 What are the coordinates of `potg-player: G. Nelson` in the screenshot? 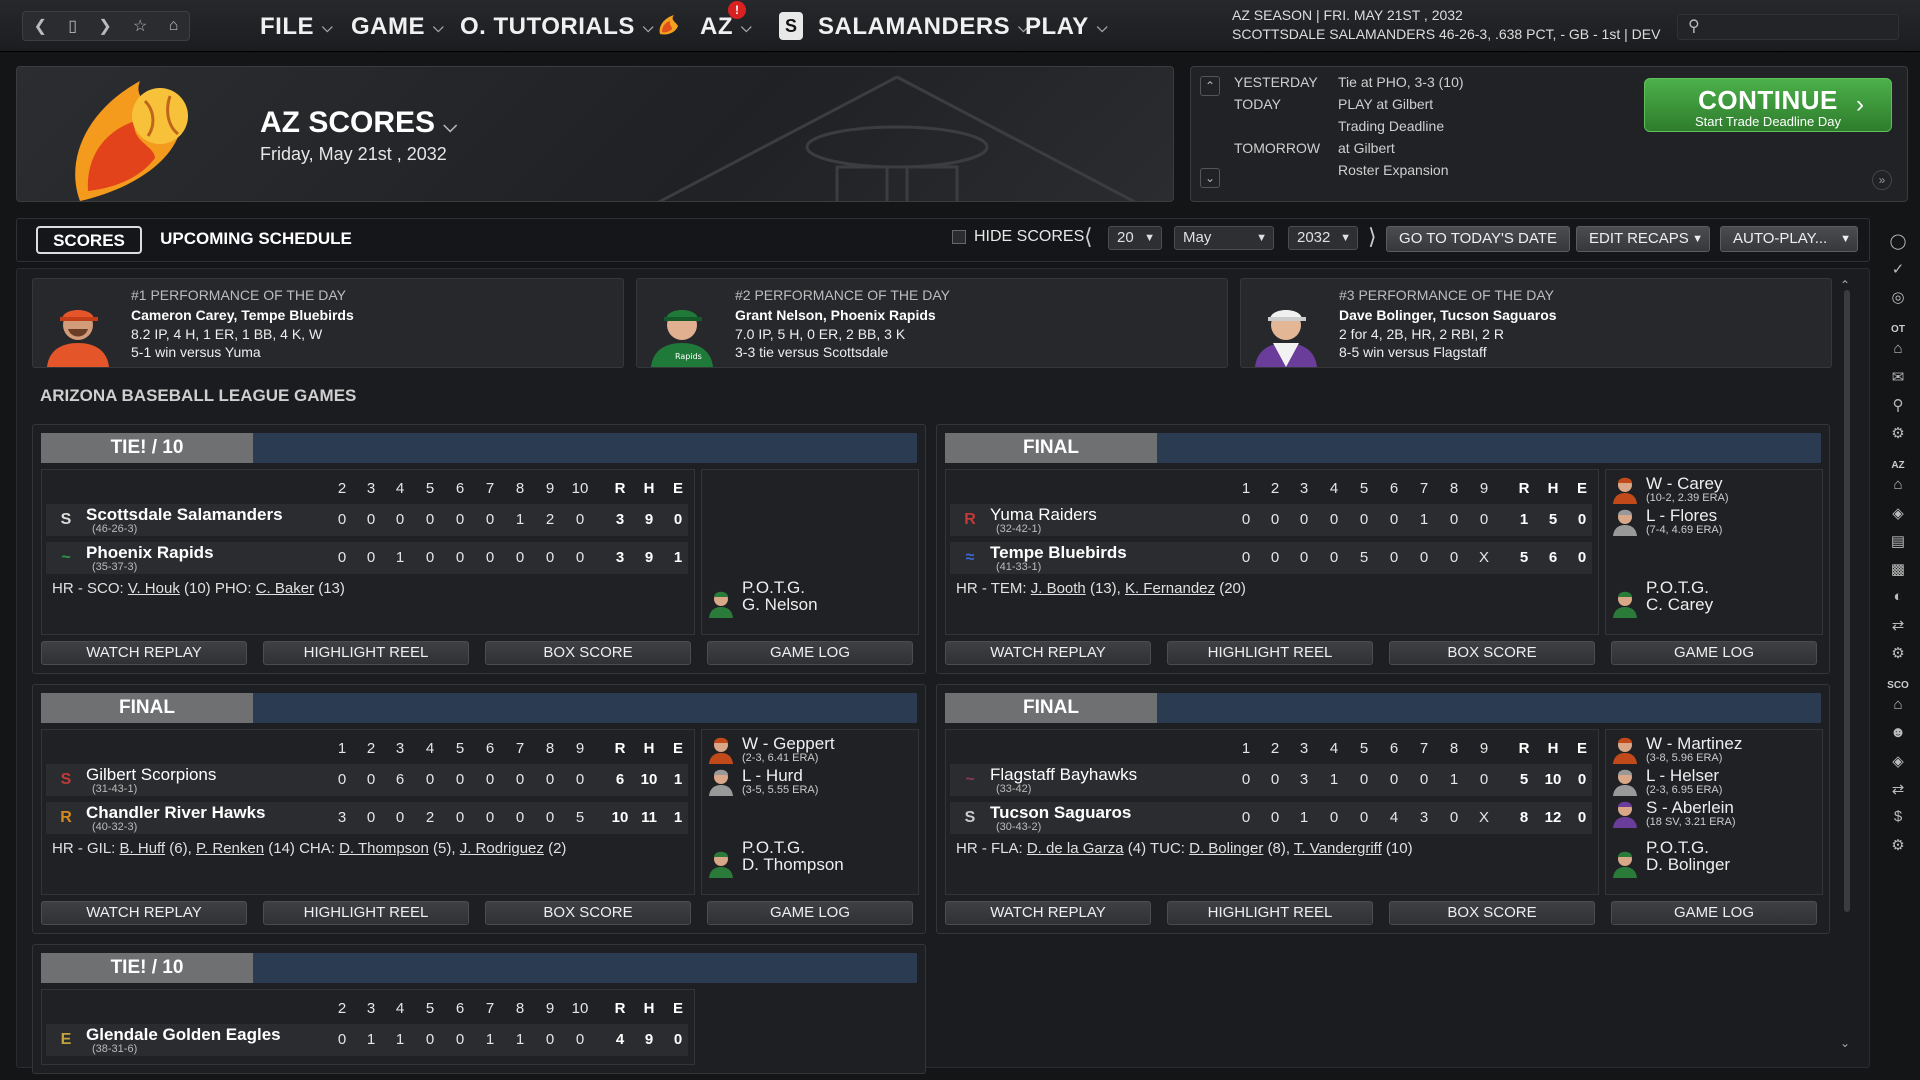 It's located at (780, 605).